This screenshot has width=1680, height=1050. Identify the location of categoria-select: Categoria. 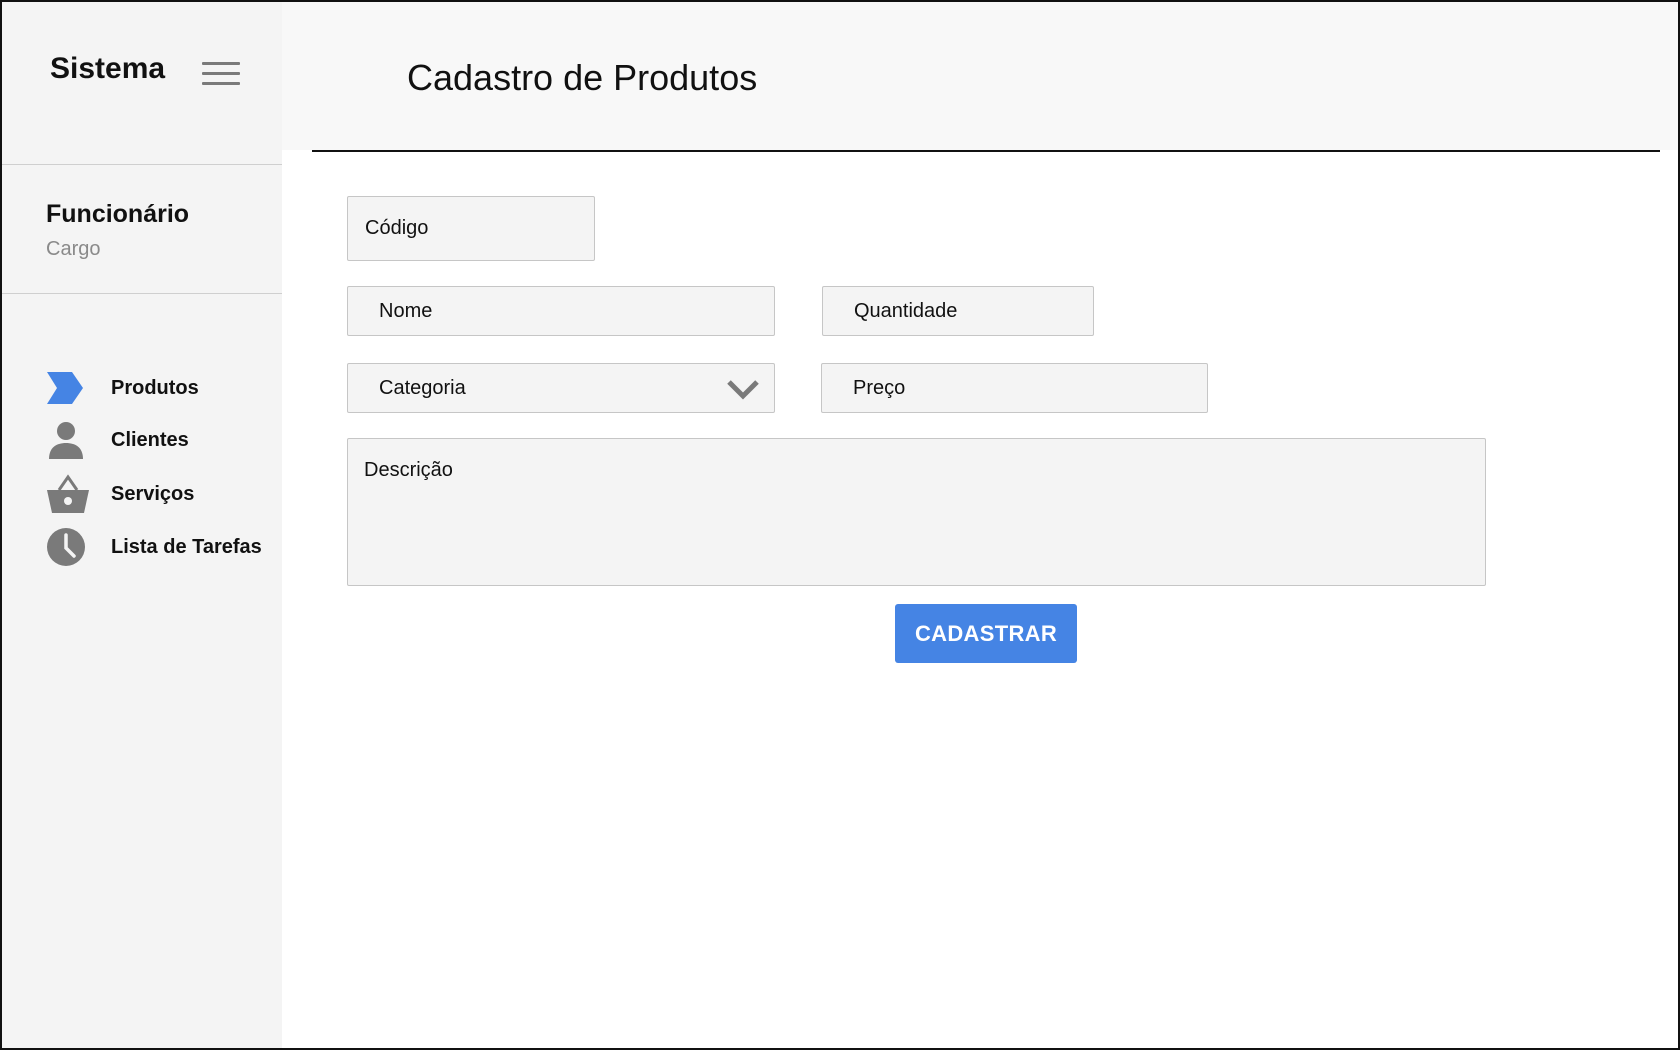
(561, 388).